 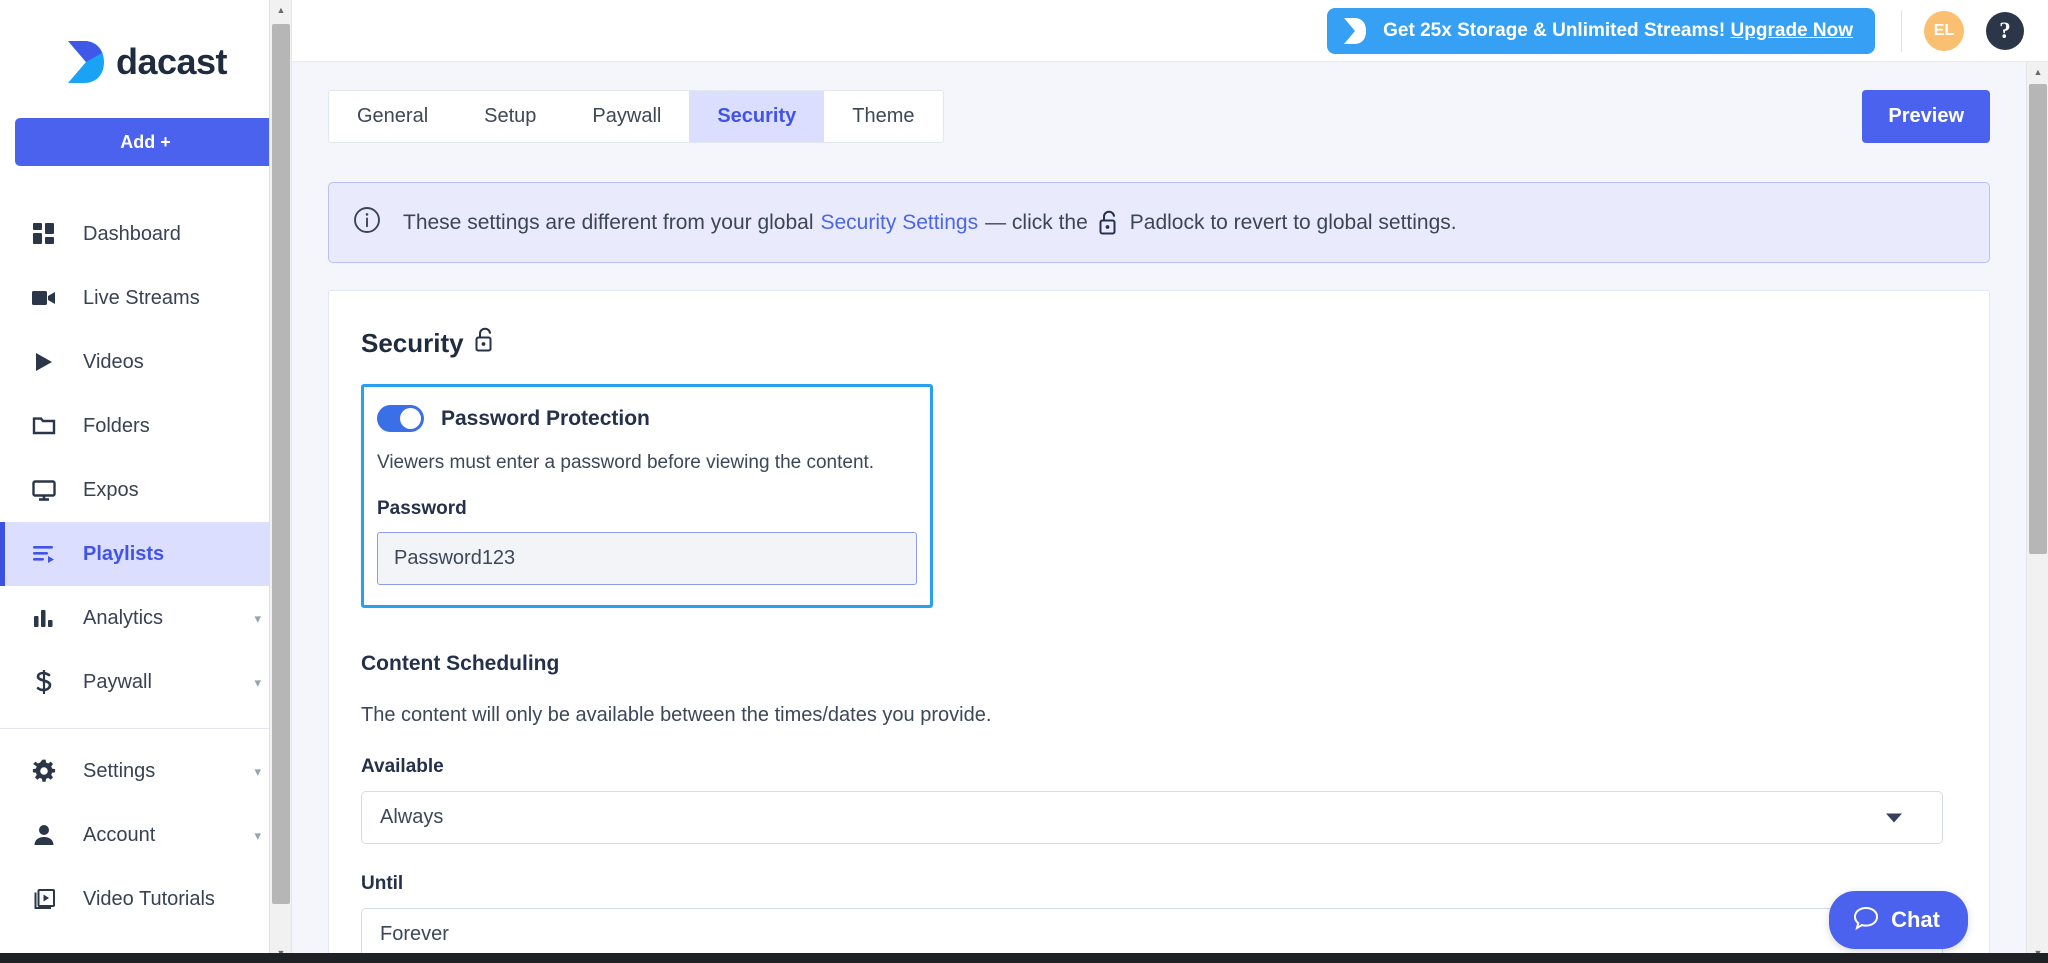 I want to click on sidebar-item-videos: Videos, so click(x=145, y=362).